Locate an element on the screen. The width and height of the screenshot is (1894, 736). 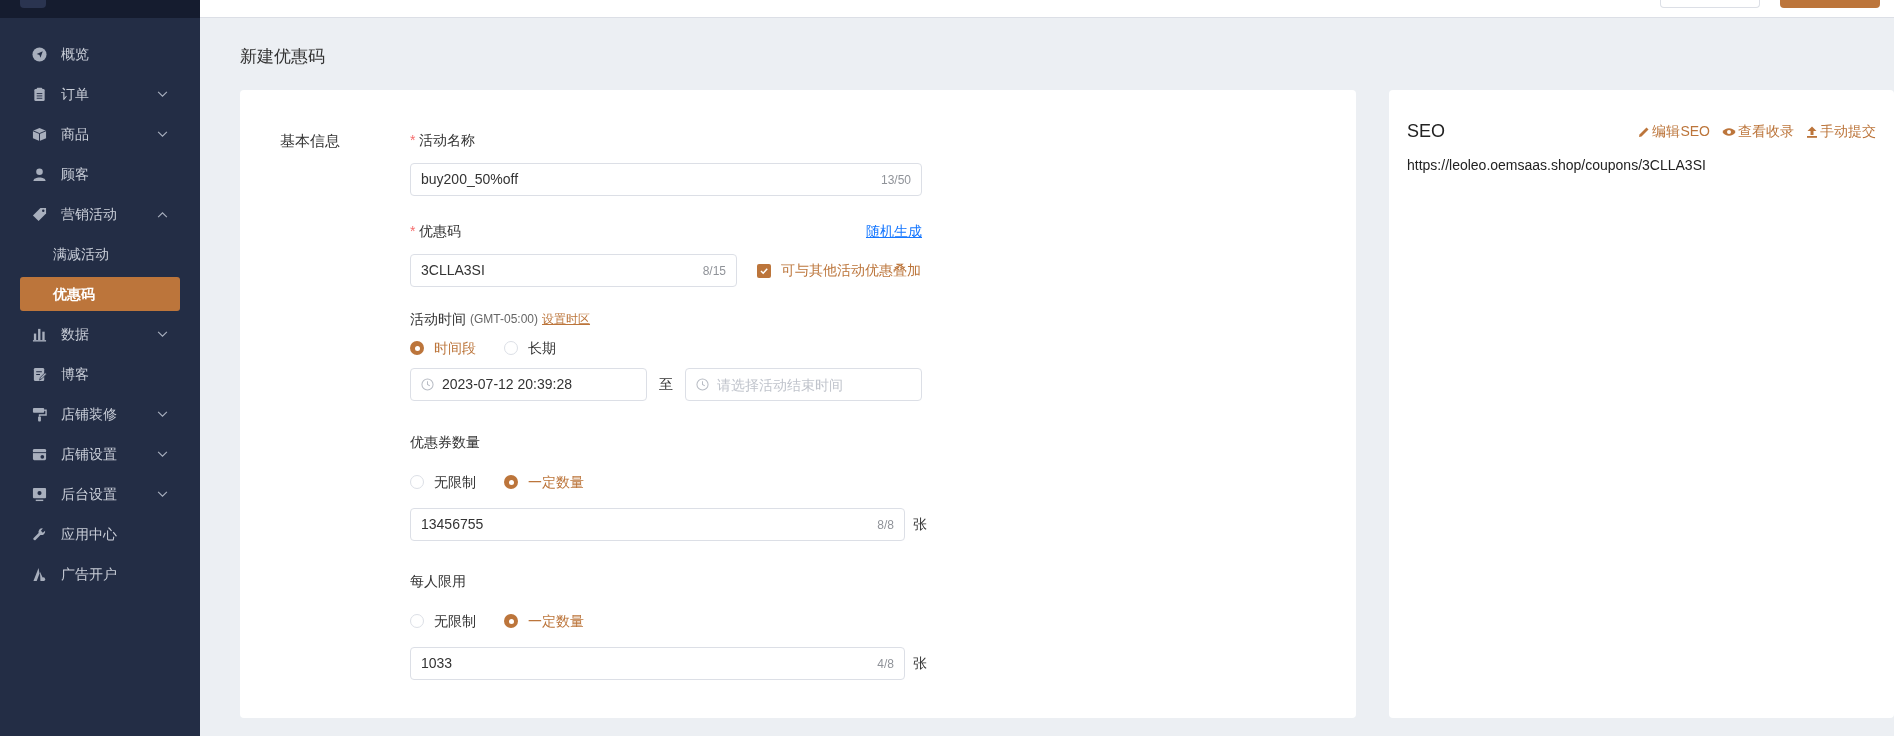
sidebar-item: 概览 is located at coordinates (100, 54).